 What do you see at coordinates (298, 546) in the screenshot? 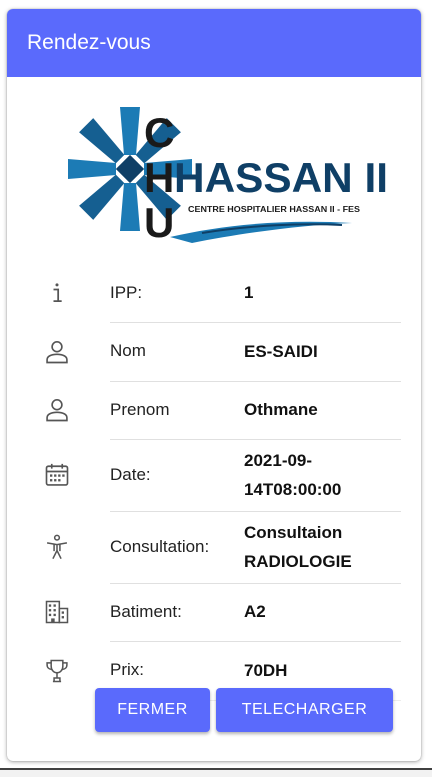
I see `consultation-value: Consultaion RADIOLOGIE` at bounding box center [298, 546].